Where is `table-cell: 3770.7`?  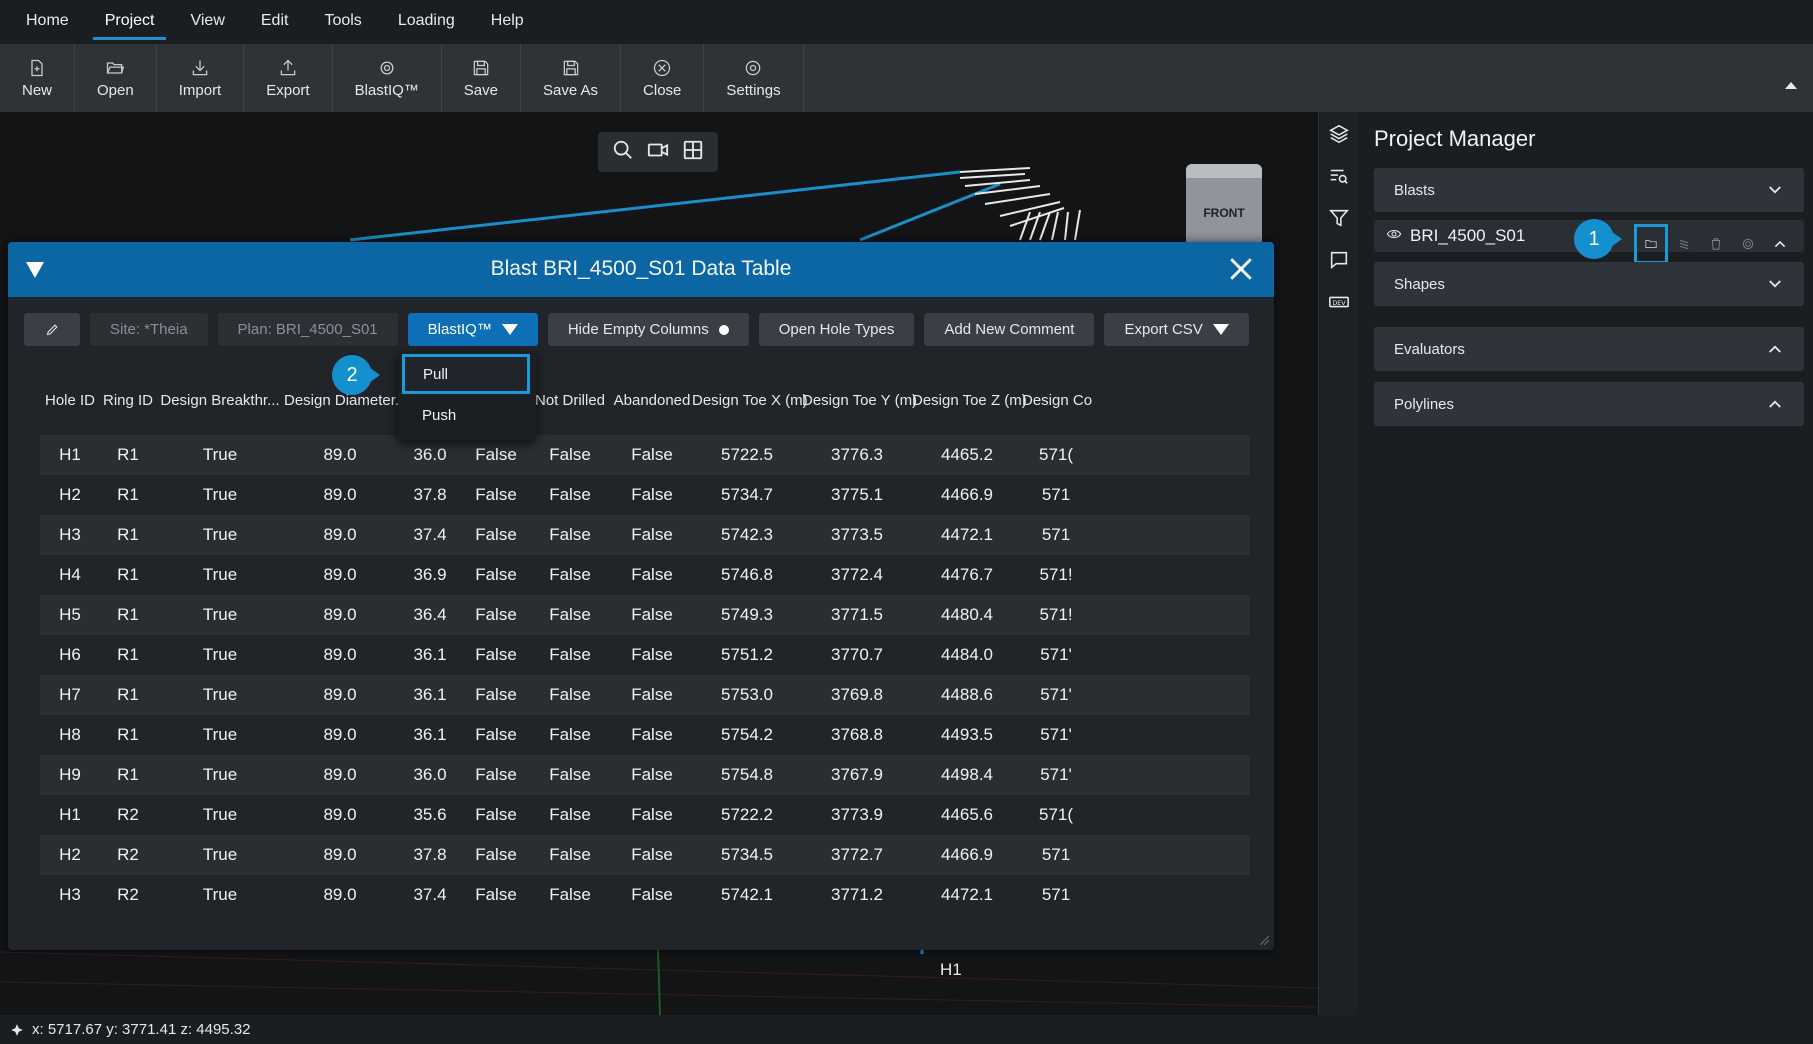
table-cell: 3770.7 is located at coordinates (857, 655).